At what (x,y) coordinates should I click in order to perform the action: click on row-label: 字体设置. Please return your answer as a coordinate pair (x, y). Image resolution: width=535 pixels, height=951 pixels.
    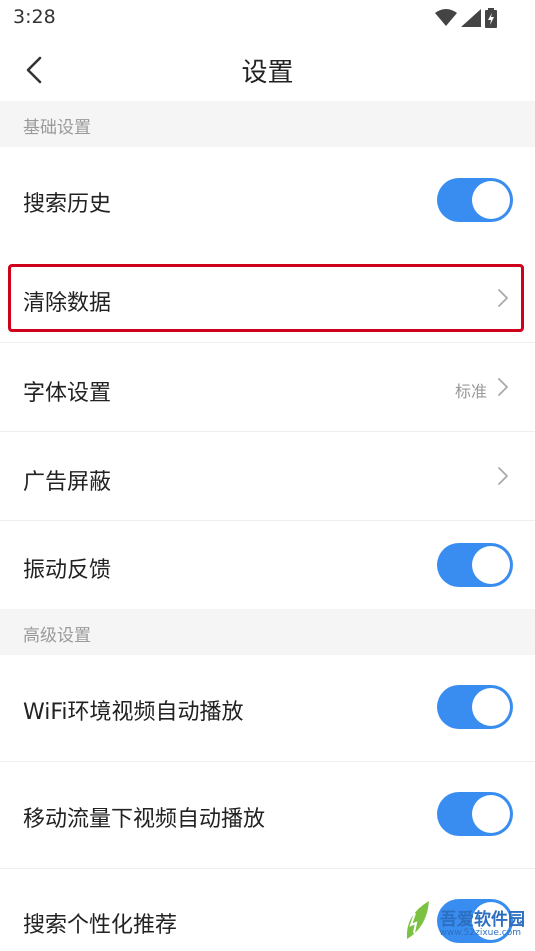
    Looking at the image, I should click on (67, 393).